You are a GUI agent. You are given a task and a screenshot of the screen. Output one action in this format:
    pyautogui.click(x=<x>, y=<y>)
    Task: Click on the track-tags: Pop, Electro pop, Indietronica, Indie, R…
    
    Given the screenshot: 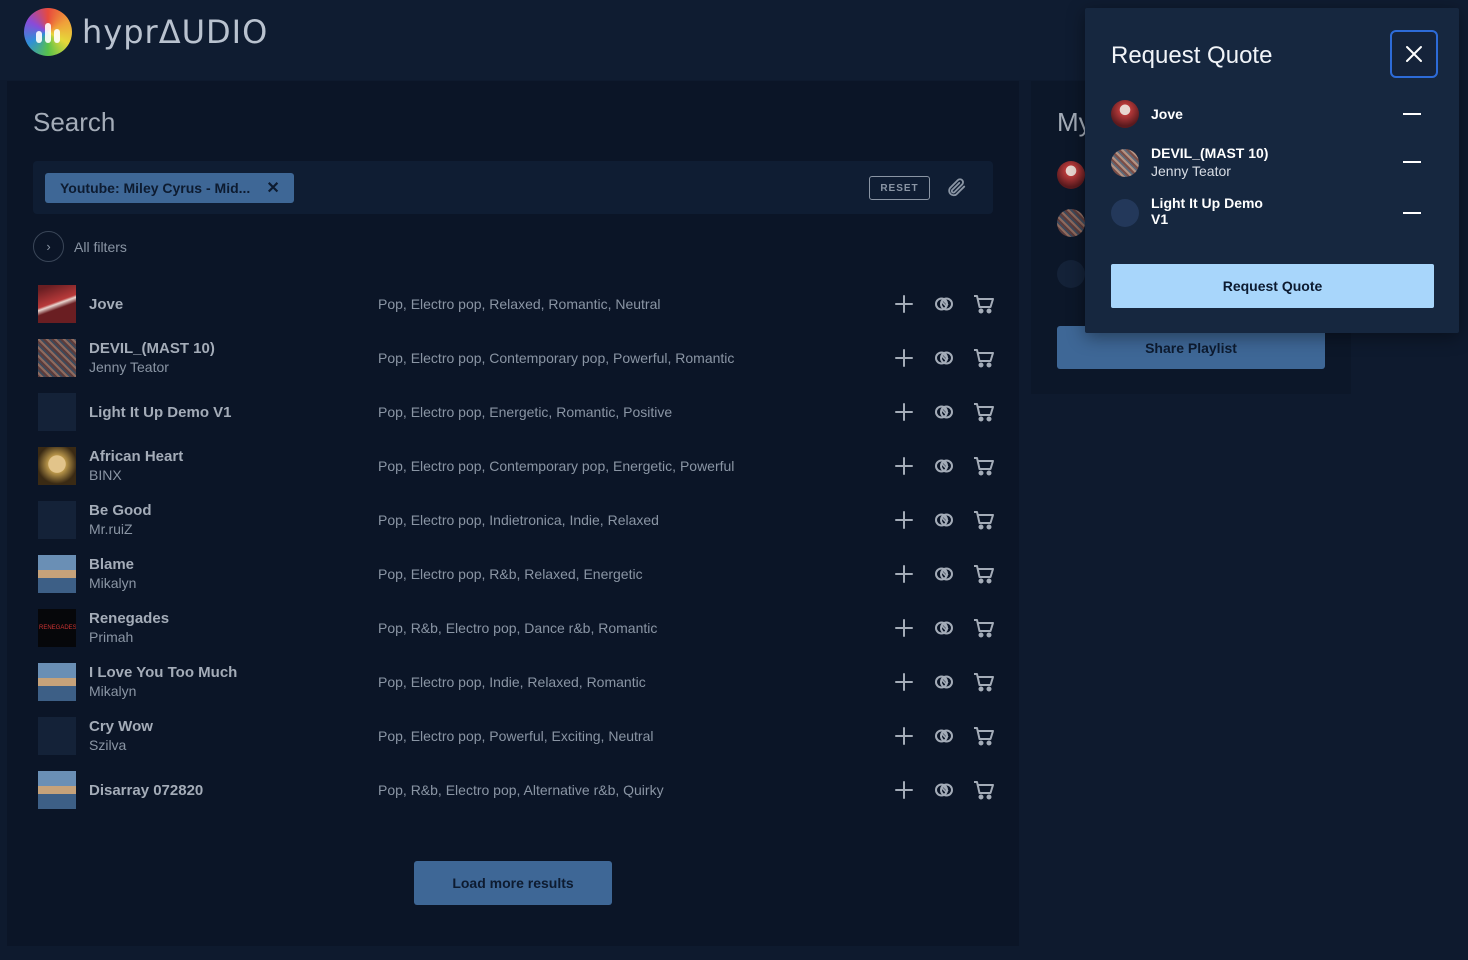 What is the action you would take?
    pyautogui.click(x=518, y=520)
    